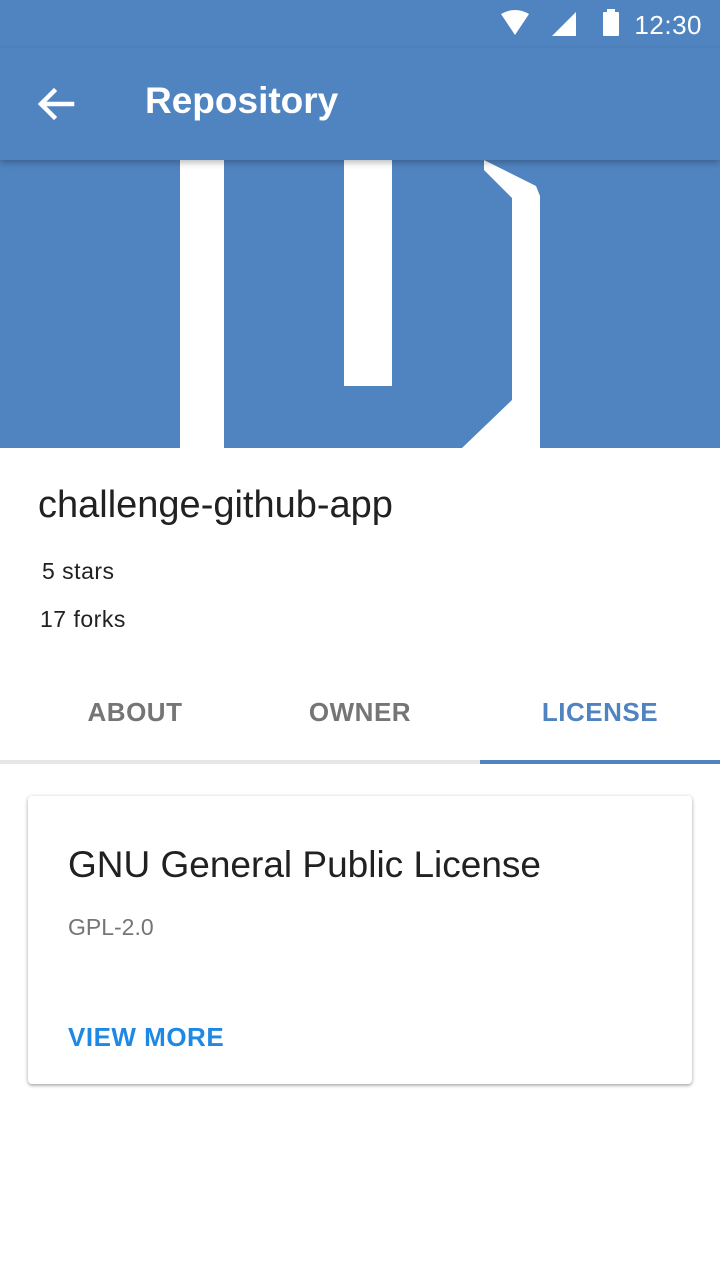 This screenshot has height=1280, width=720. Describe the element at coordinates (83, 619) in the screenshot. I see `repository-forks: 17 forks` at that location.